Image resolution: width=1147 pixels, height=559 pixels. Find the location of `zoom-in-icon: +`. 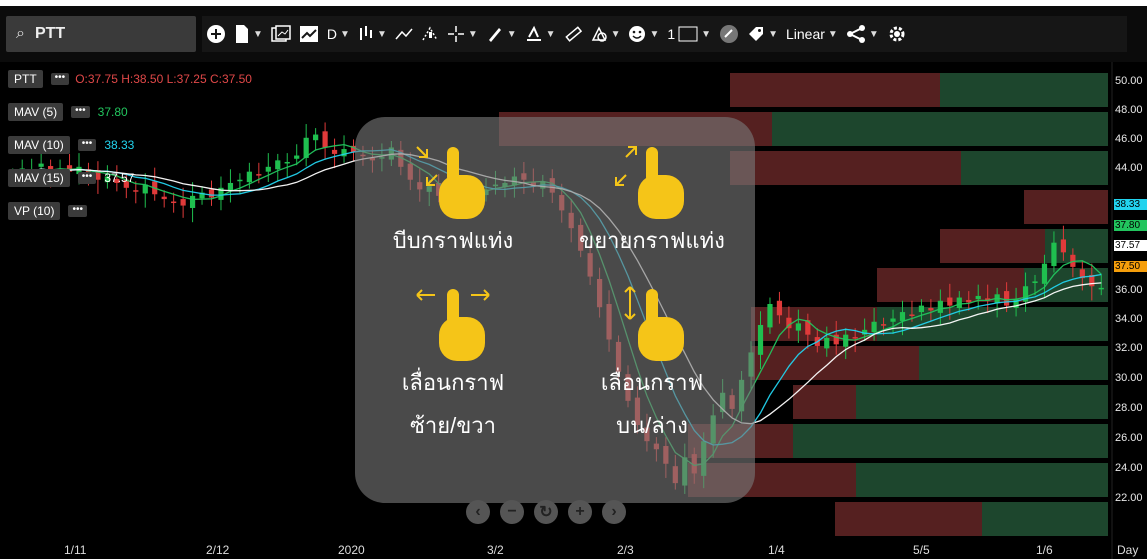

zoom-in-icon: + is located at coordinates (580, 512).